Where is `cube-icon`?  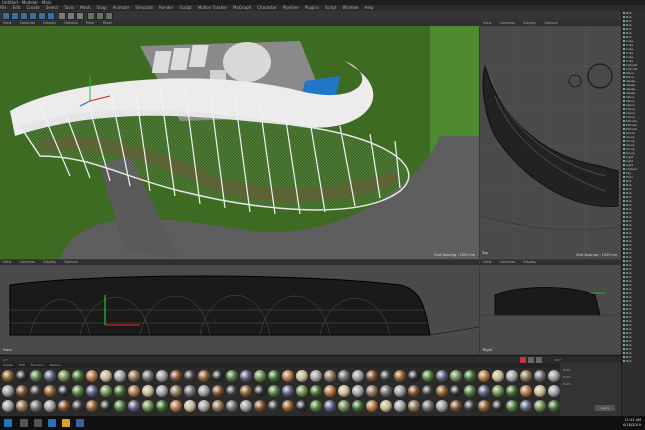 cube-icon is located at coordinates (109, 16).